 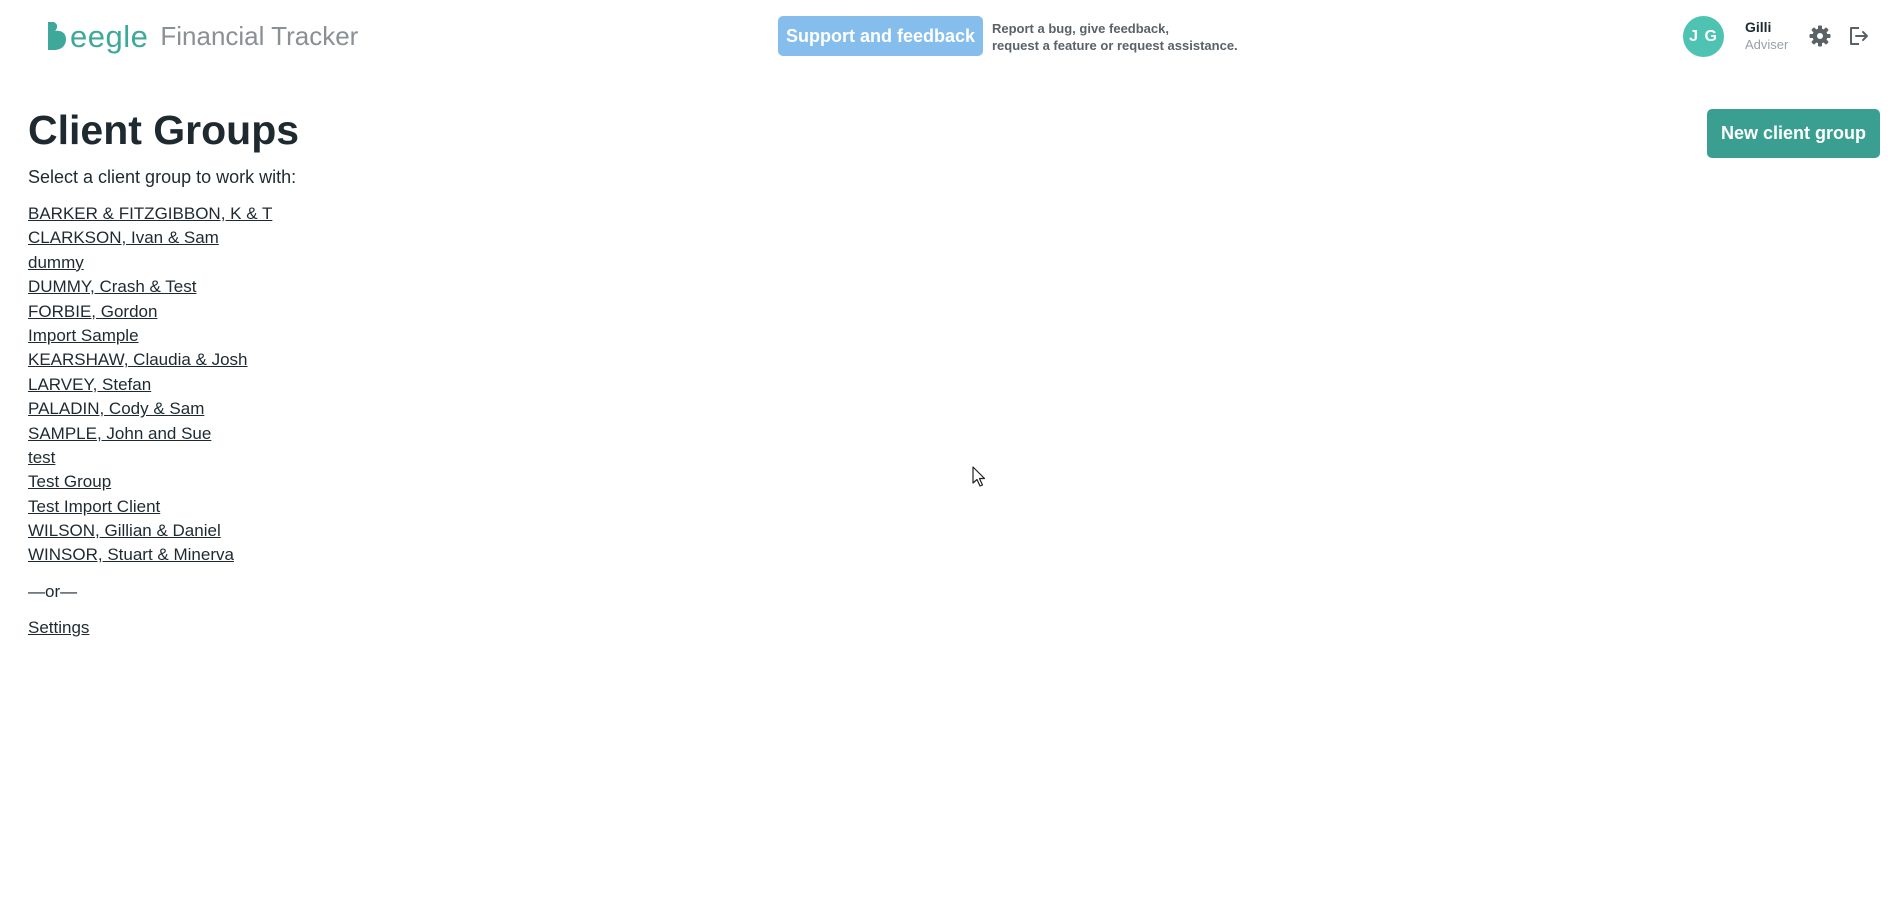 I want to click on mouse-cursor-icon, so click(x=979, y=476).